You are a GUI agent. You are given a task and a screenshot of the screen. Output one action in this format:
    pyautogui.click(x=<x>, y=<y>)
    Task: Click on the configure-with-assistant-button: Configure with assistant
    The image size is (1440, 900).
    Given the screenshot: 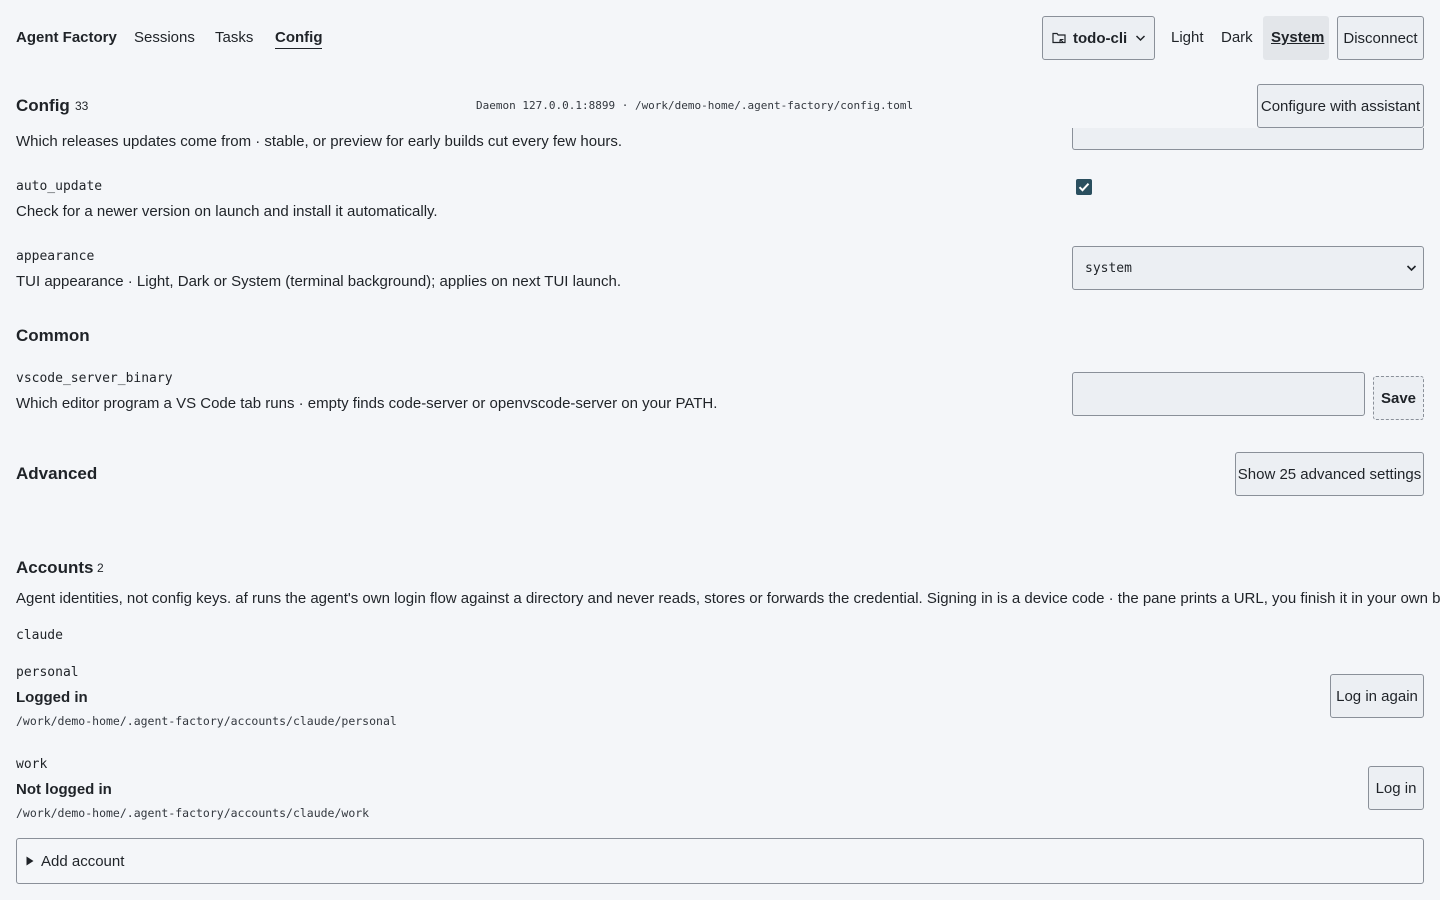 What is the action you would take?
    pyautogui.click(x=1340, y=106)
    